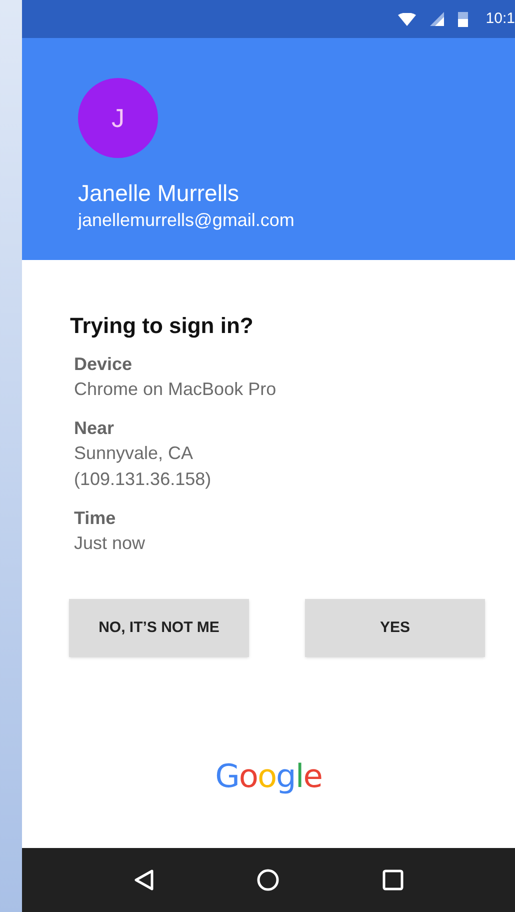  Describe the element at coordinates (268, 776) in the screenshot. I see `google-logo: Google` at that location.